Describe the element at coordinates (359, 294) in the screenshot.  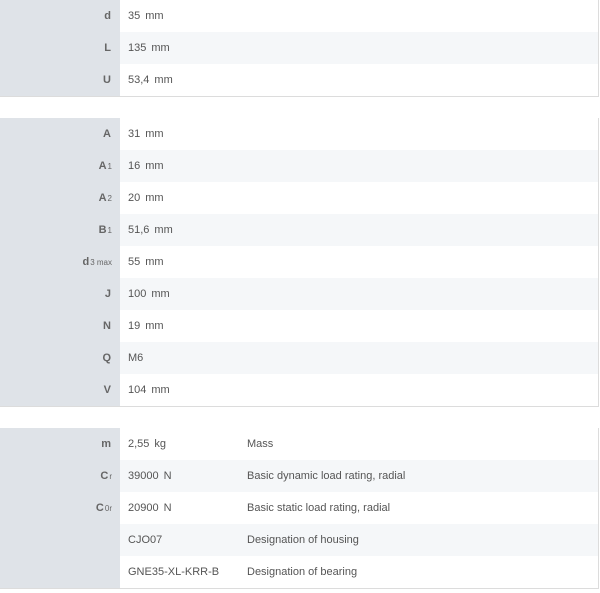
I see `value-cell: 100 mm` at that location.